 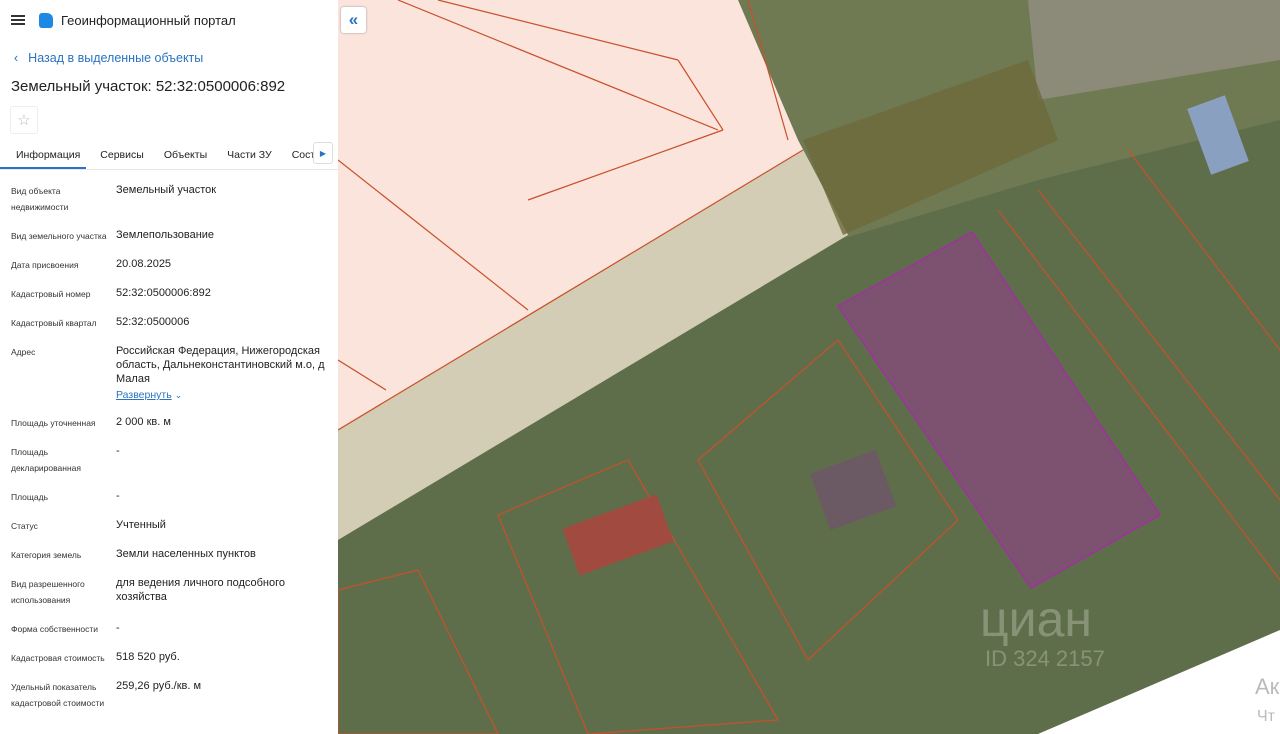 What do you see at coordinates (159, 686) in the screenshot?
I see `field-value-text: 259,26 руб./кв. м` at bounding box center [159, 686].